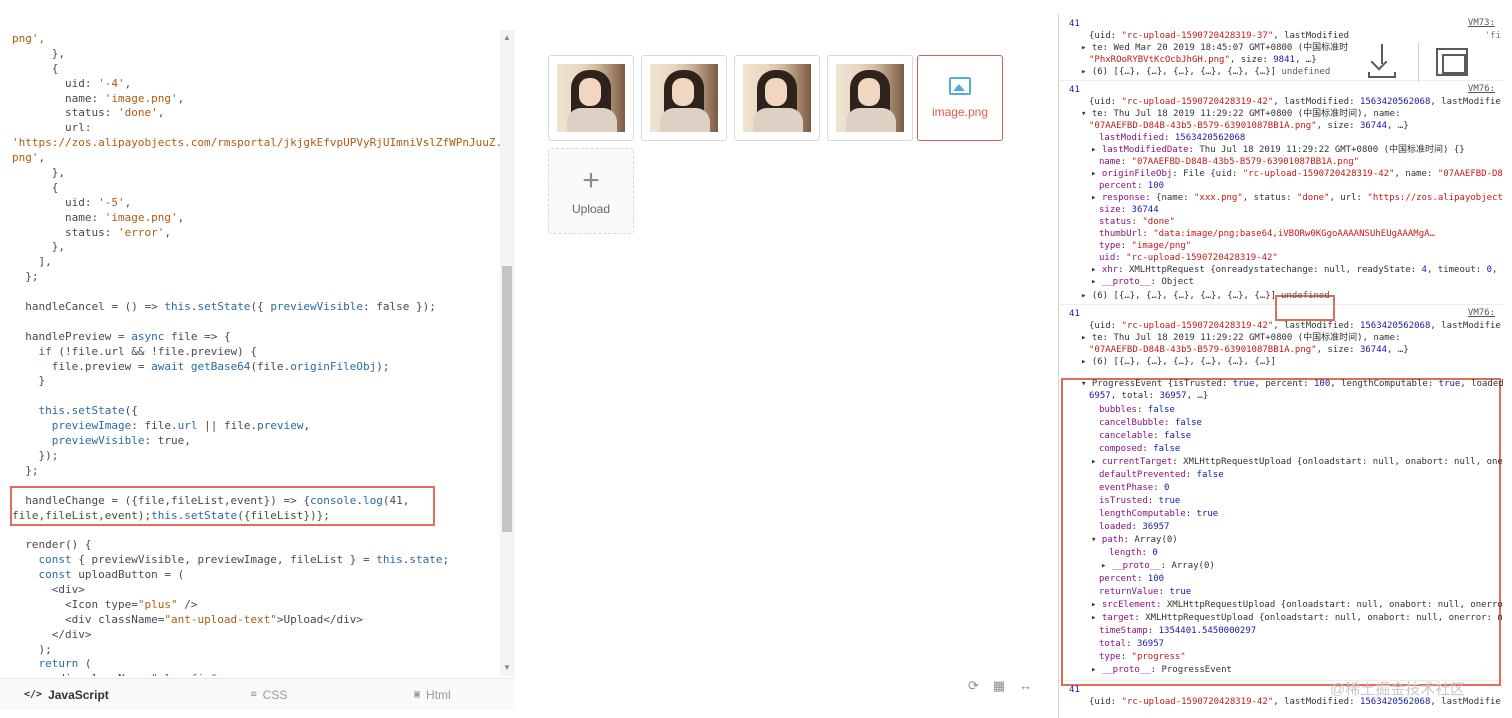 Image resolution: width=1512 pixels, height=718 pixels. I want to click on console-token: cancelBubble, so click(1132, 423).